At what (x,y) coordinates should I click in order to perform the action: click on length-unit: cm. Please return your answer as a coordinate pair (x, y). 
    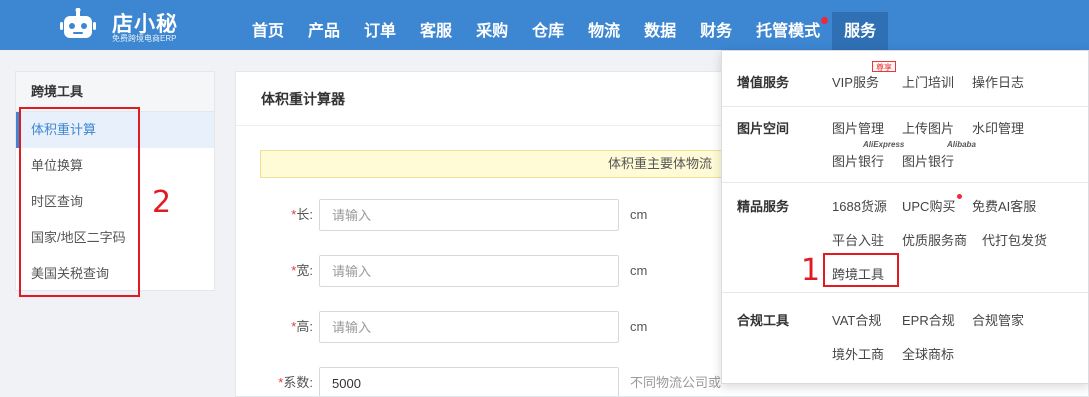
    Looking at the image, I should click on (639, 214).